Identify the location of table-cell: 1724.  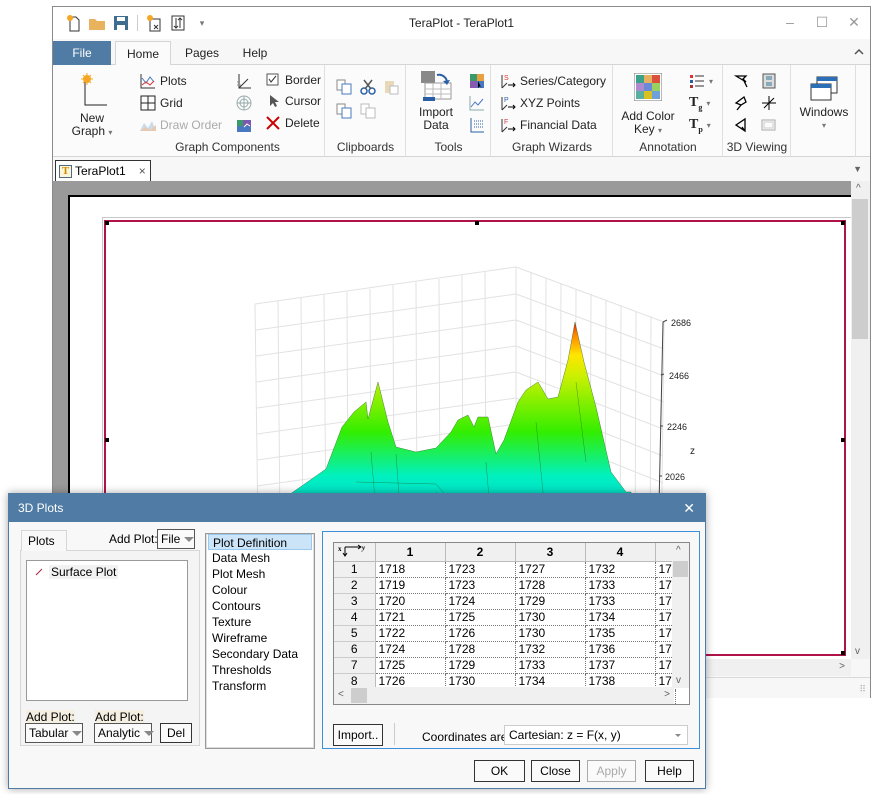
(480, 601).